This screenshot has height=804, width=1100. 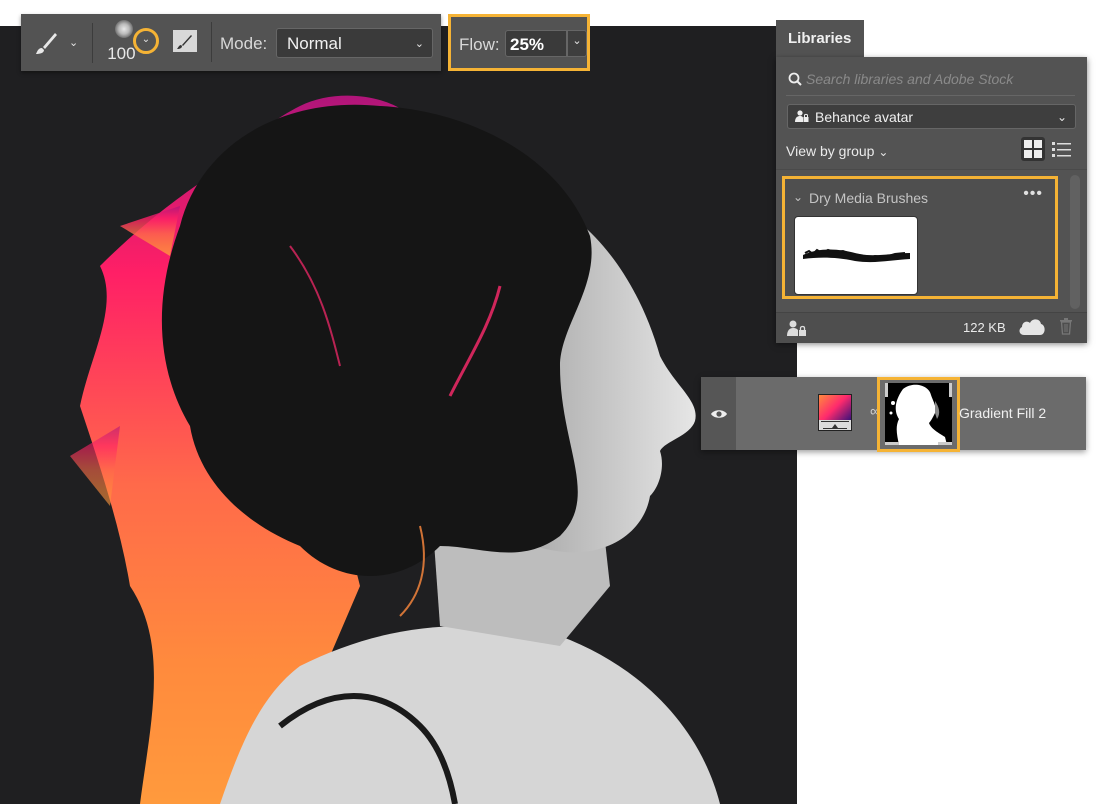 I want to click on scrollbar, so click(x=1075, y=242).